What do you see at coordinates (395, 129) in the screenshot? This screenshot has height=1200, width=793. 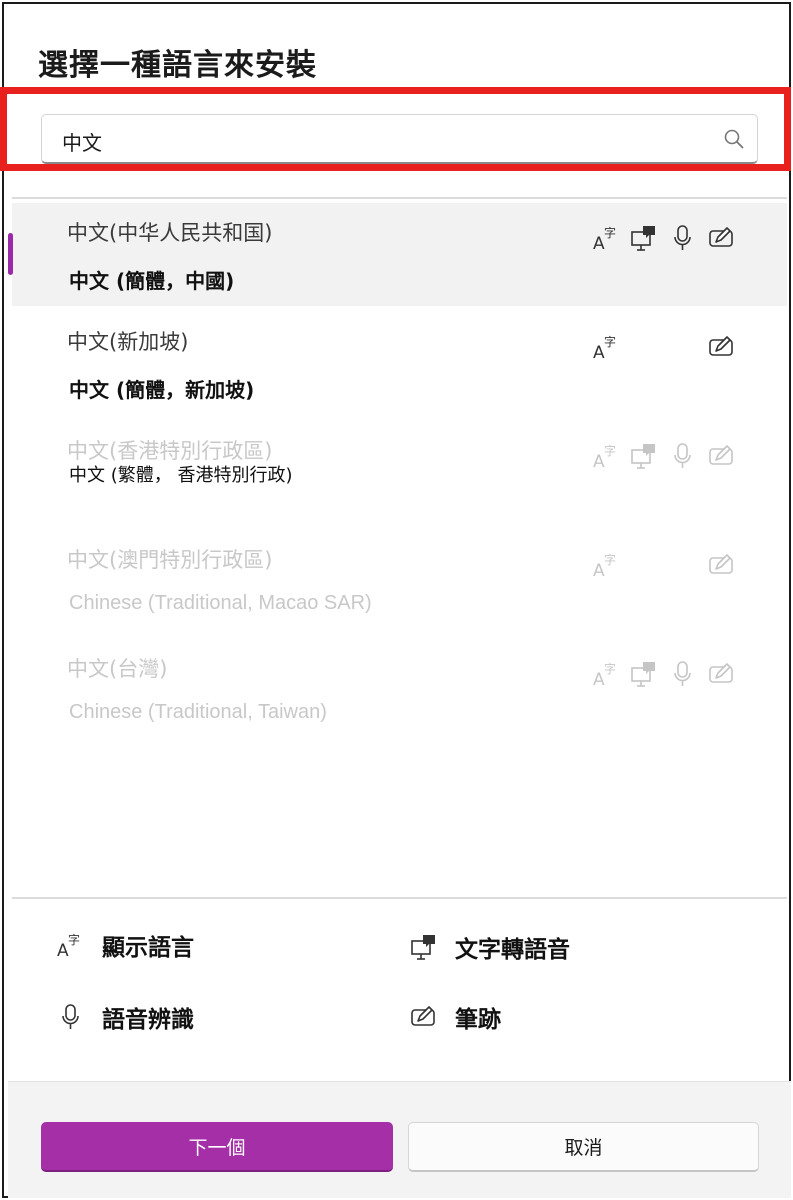 I see `highlight-annotation-frame` at bounding box center [395, 129].